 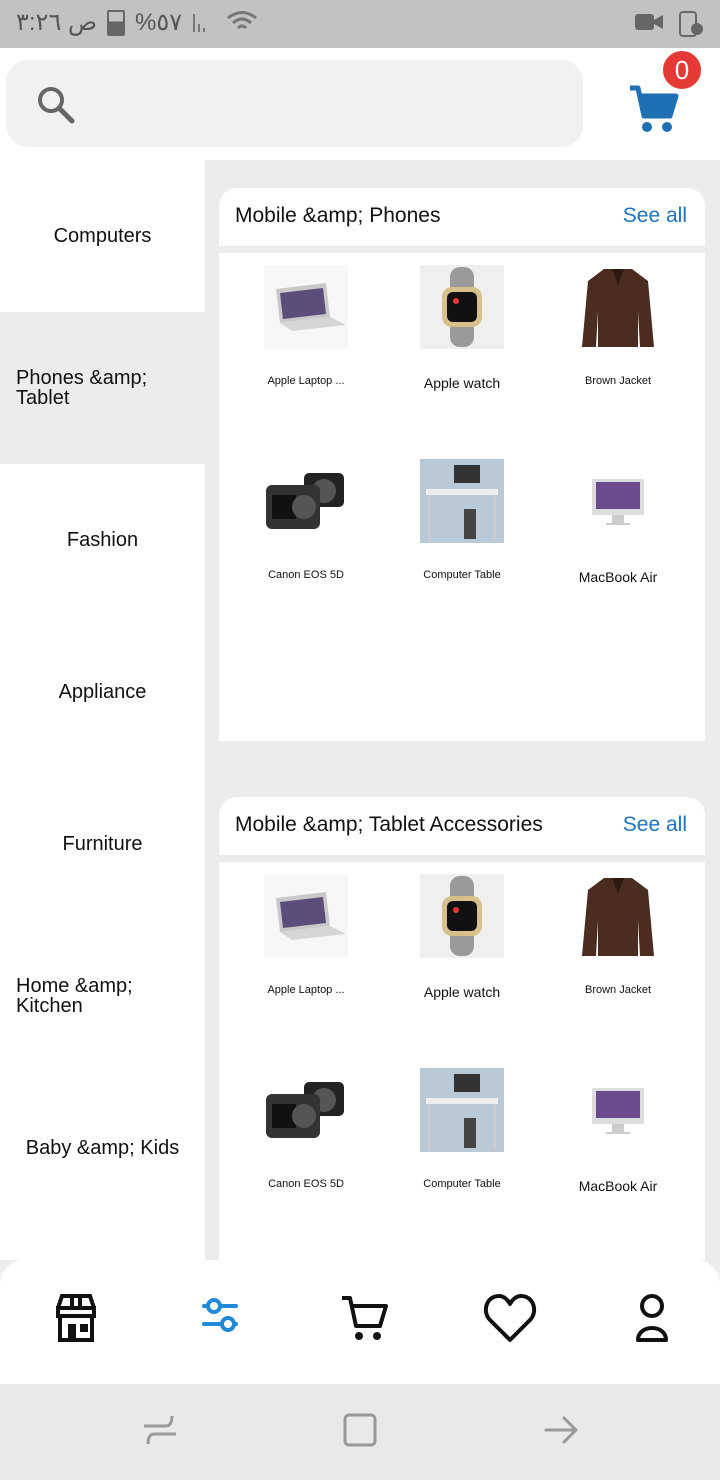 What do you see at coordinates (389, 824) in the screenshot?
I see `section-title: Mobile &amp; Tablet Accessories` at bounding box center [389, 824].